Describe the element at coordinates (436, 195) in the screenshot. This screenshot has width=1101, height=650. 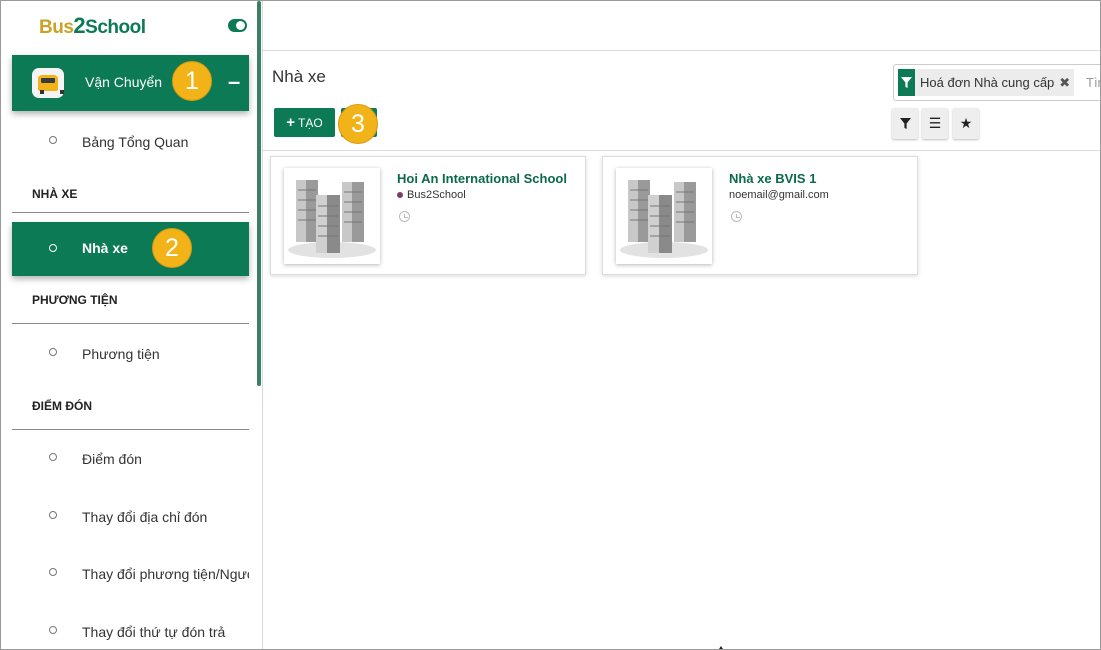
I see `card-tag-label: Bus2School` at that location.